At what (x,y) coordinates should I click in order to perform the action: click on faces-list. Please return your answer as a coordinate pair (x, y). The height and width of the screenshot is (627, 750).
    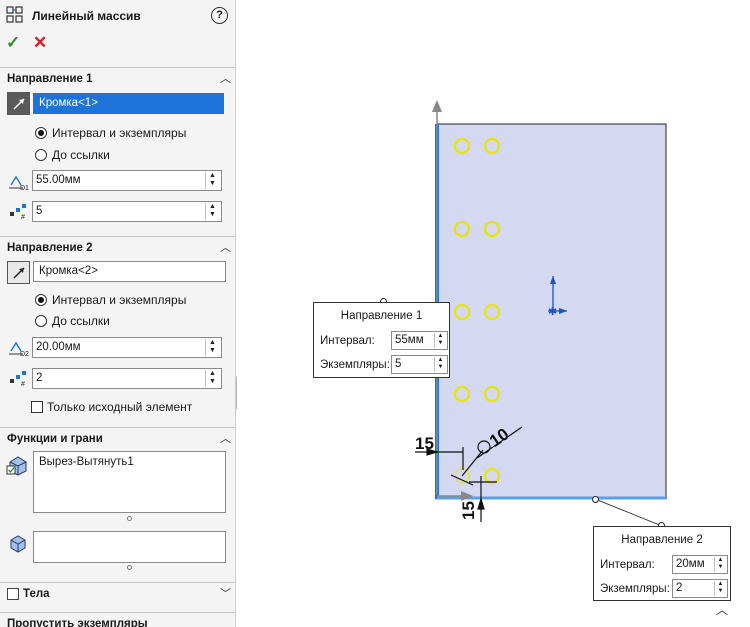
    Looking at the image, I should click on (129, 547).